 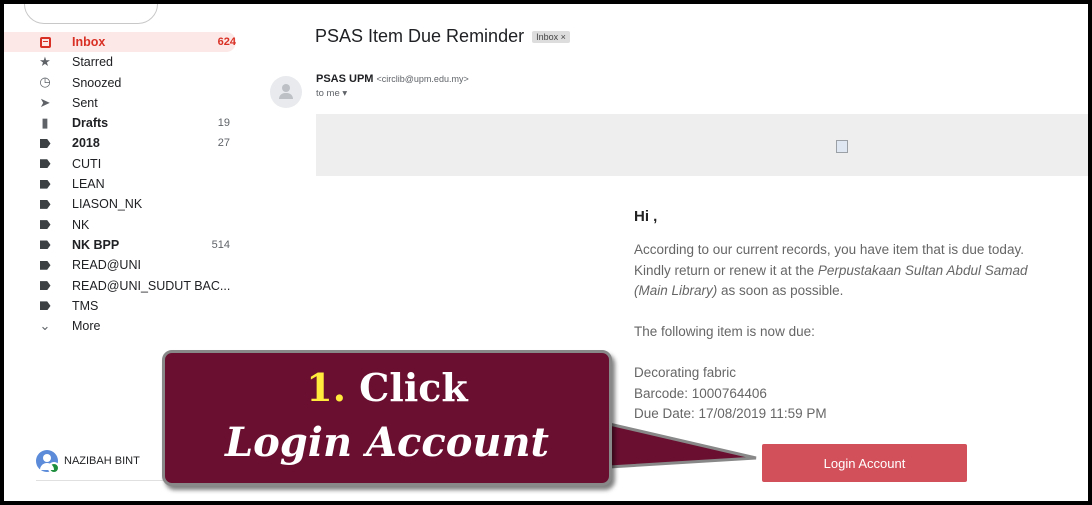 I want to click on recipient-dropdown: to me ▾, so click(x=331, y=93).